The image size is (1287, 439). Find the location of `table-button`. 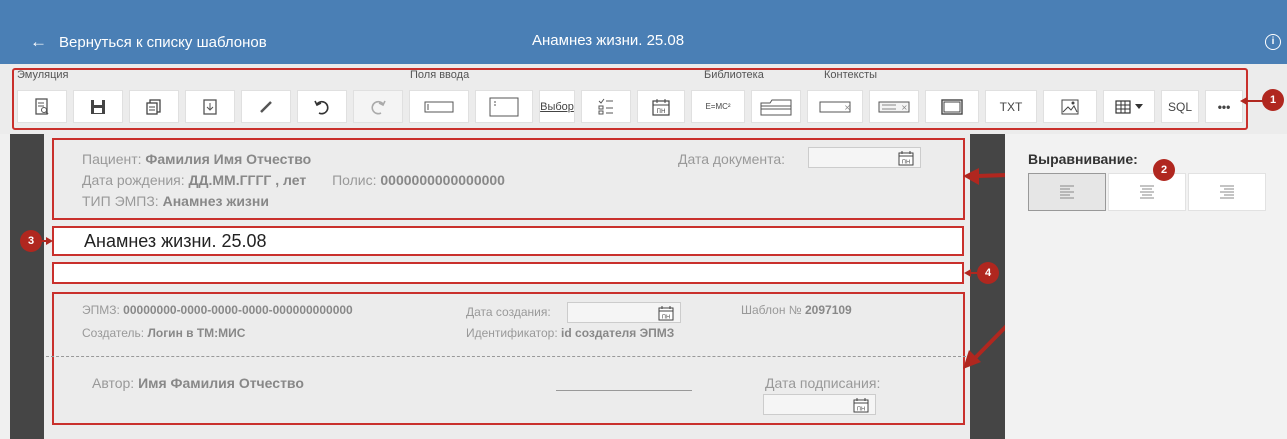

table-button is located at coordinates (1129, 106).